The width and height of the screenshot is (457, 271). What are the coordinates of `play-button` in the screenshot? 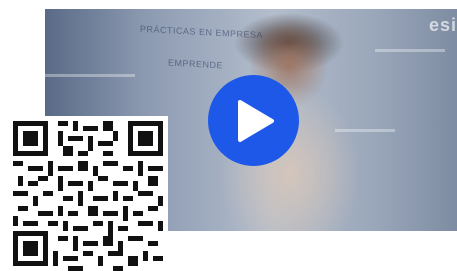 It's located at (253, 120).